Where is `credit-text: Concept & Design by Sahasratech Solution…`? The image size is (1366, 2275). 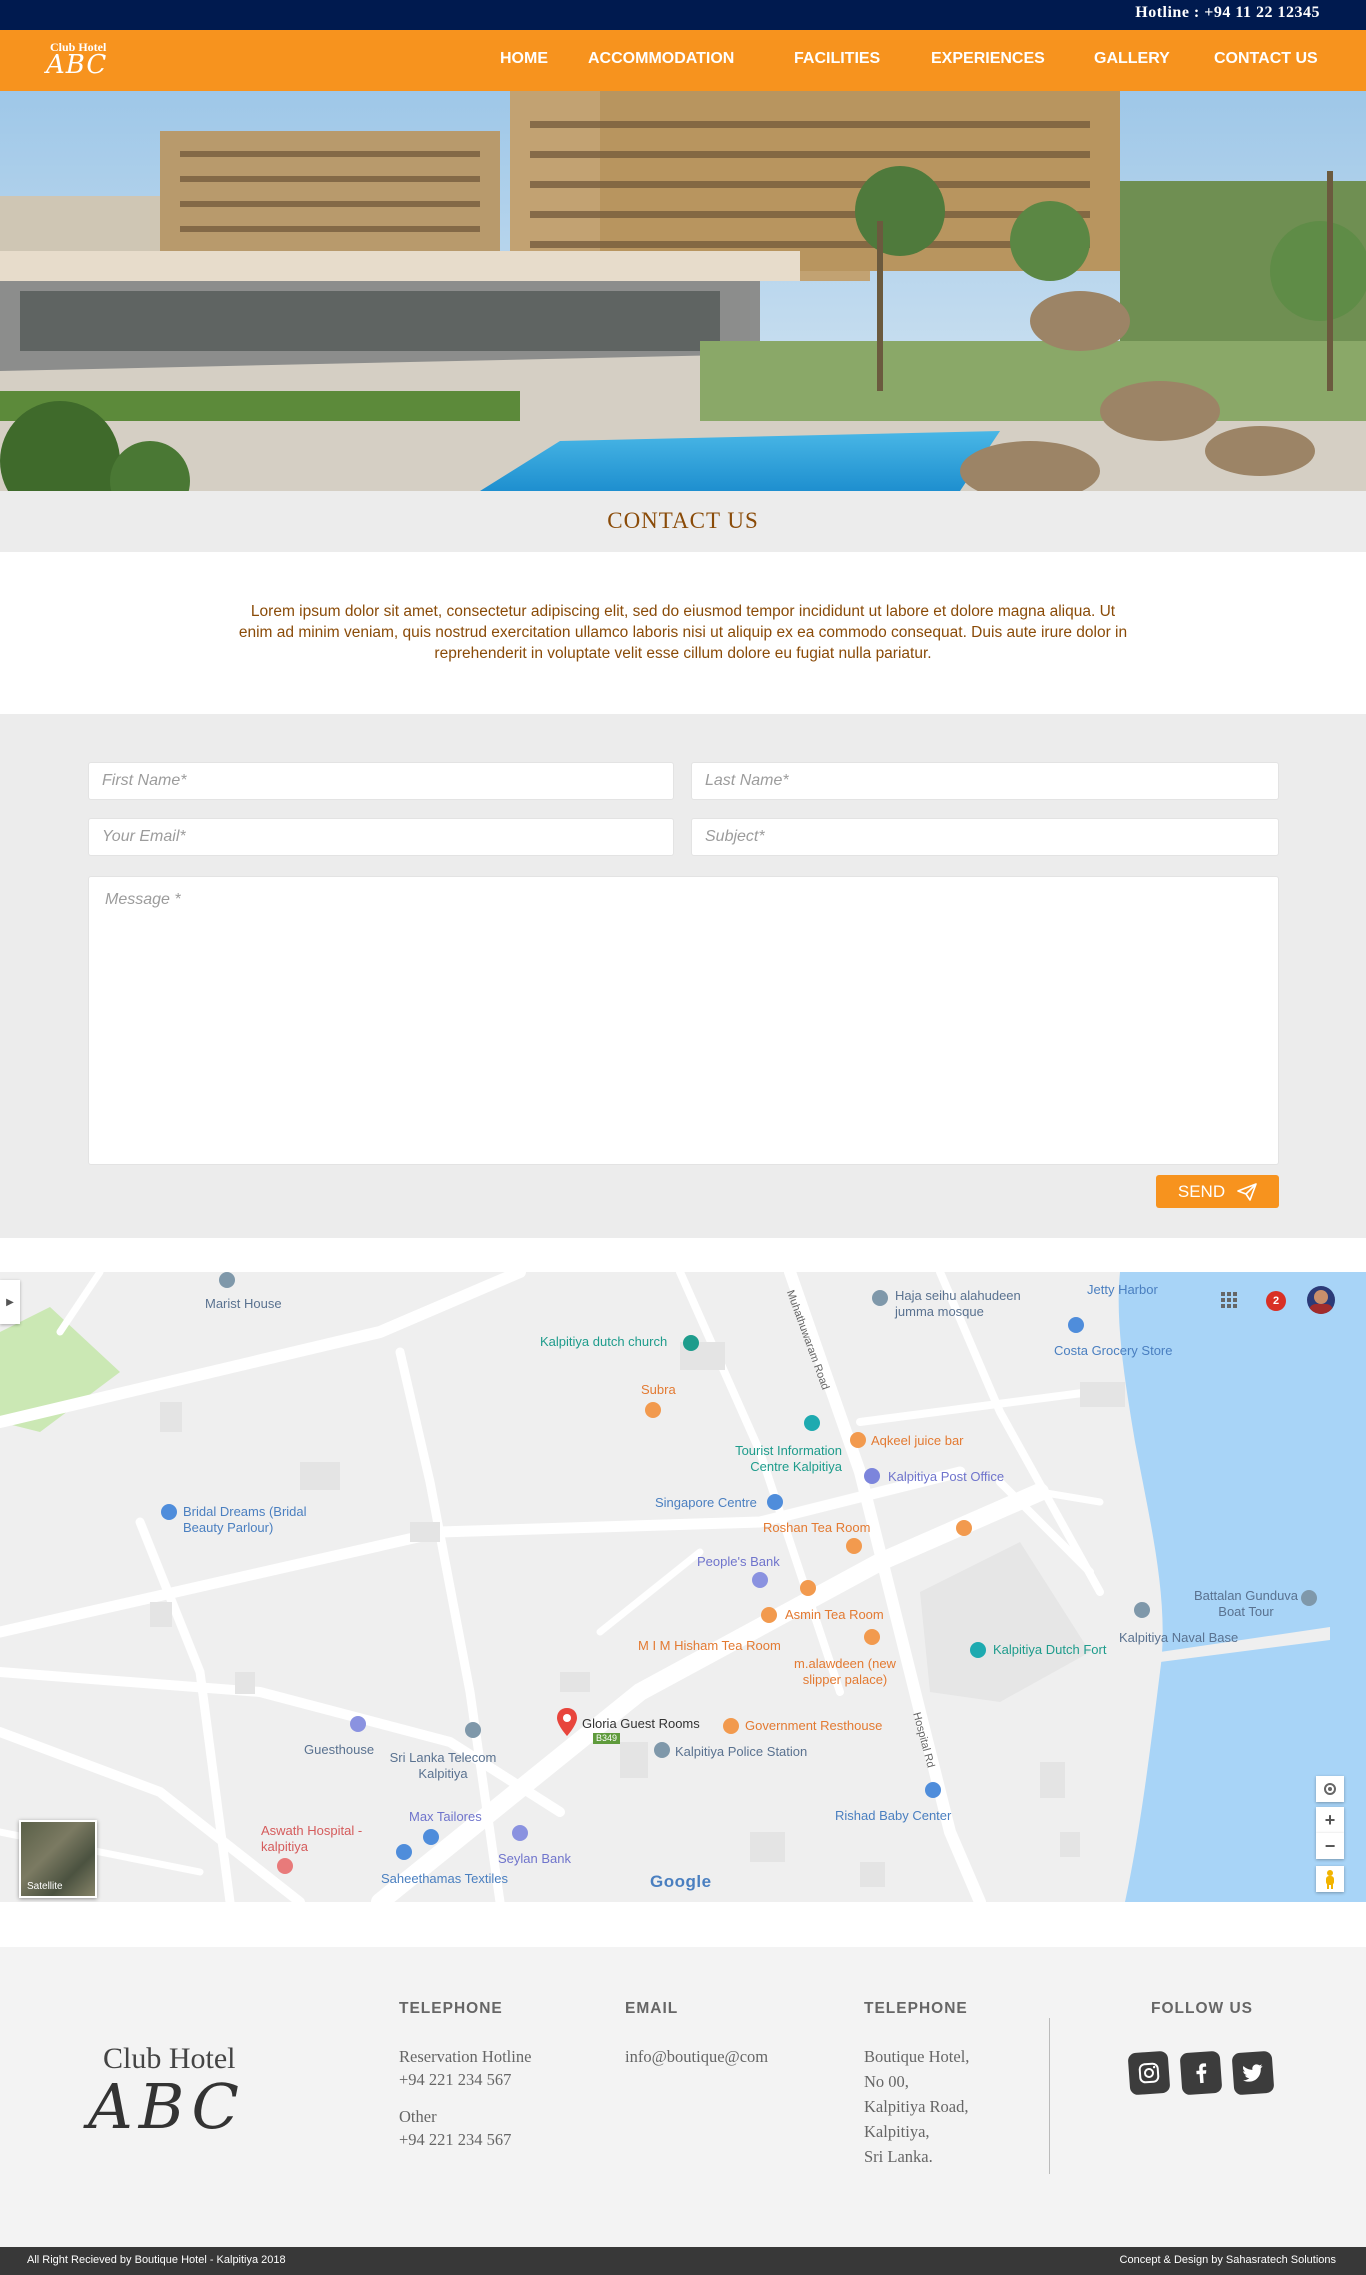
credit-text: Concept & Design by Sahasratech Solution… is located at coordinates (1228, 2260).